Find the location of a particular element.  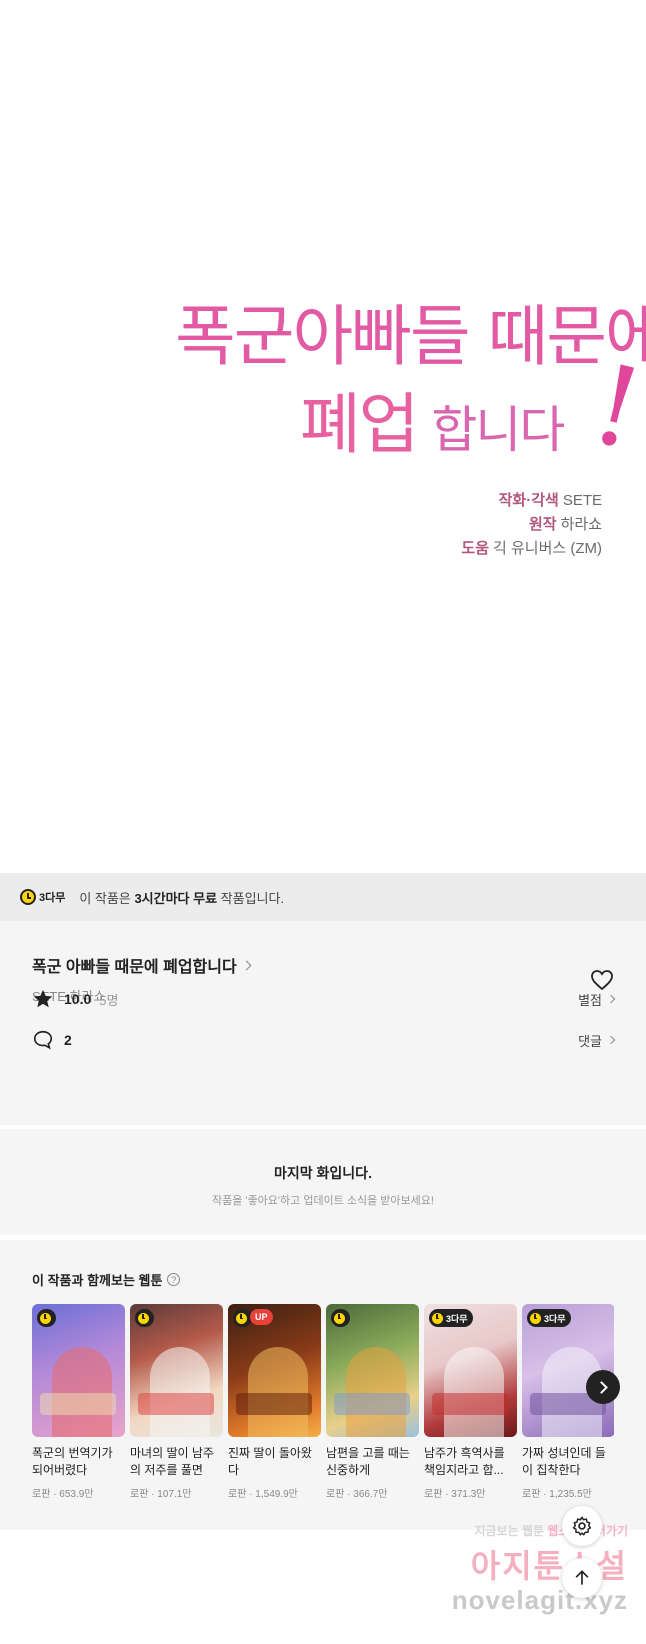

settings-button is located at coordinates (582, 1526).